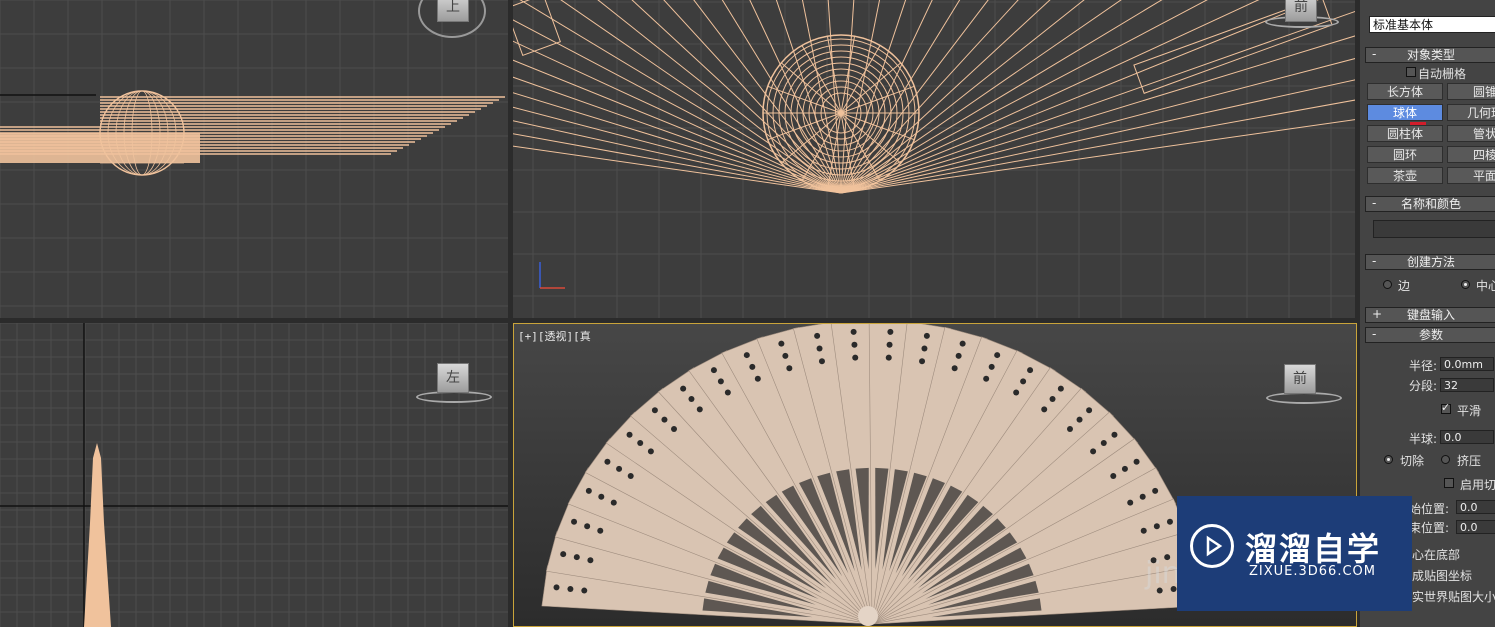 Image resolution: width=1495 pixels, height=627 pixels. Describe the element at coordinates (1471, 175) in the screenshot. I see `btn-plane: 平面` at that location.